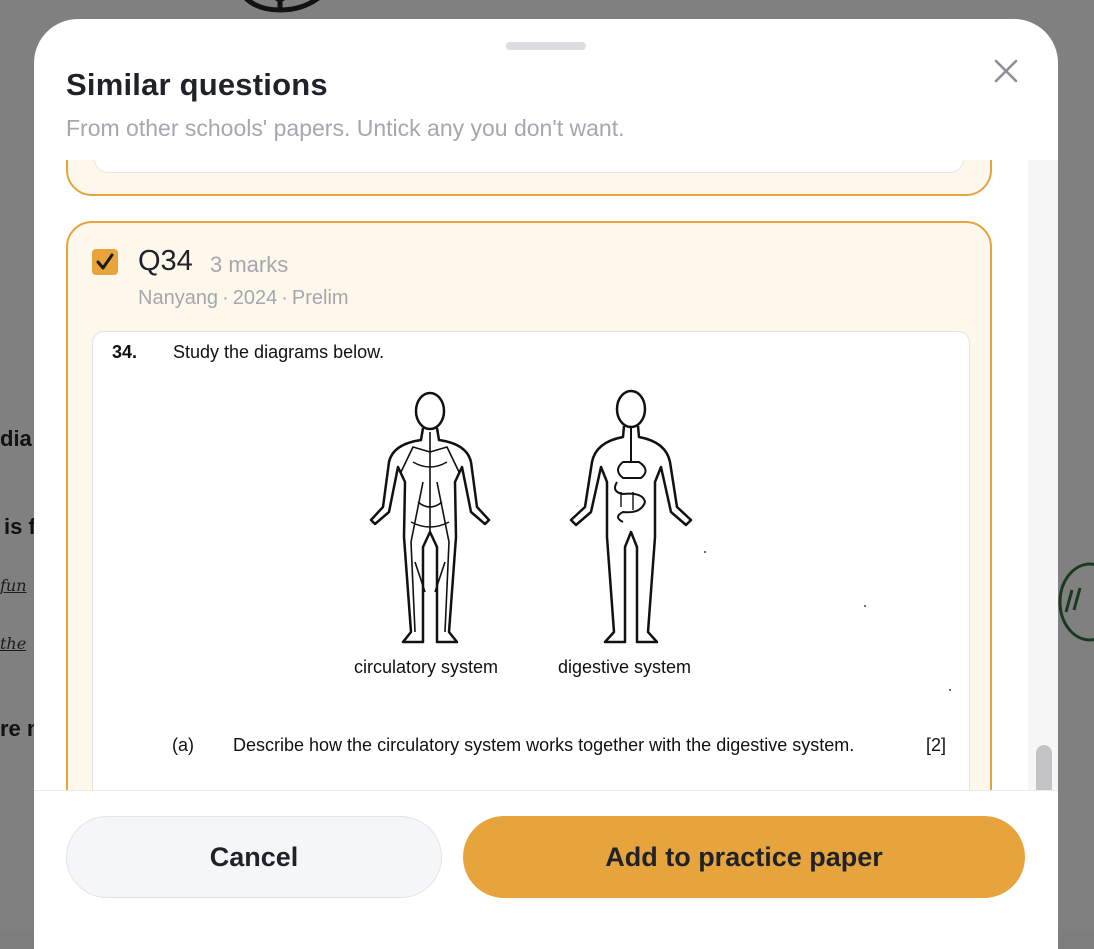  I want to click on circulatory-system-caption: circulatory system, so click(426, 667).